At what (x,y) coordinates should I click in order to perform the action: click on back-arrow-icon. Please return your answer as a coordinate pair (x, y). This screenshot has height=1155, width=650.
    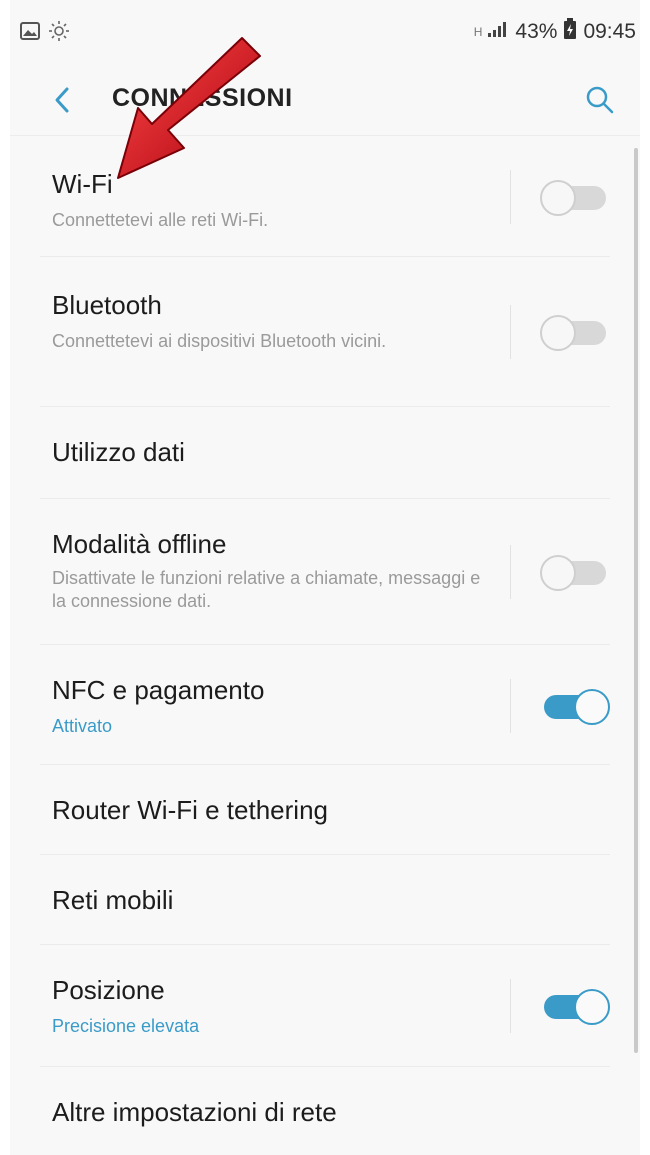
    Looking at the image, I should click on (62, 100).